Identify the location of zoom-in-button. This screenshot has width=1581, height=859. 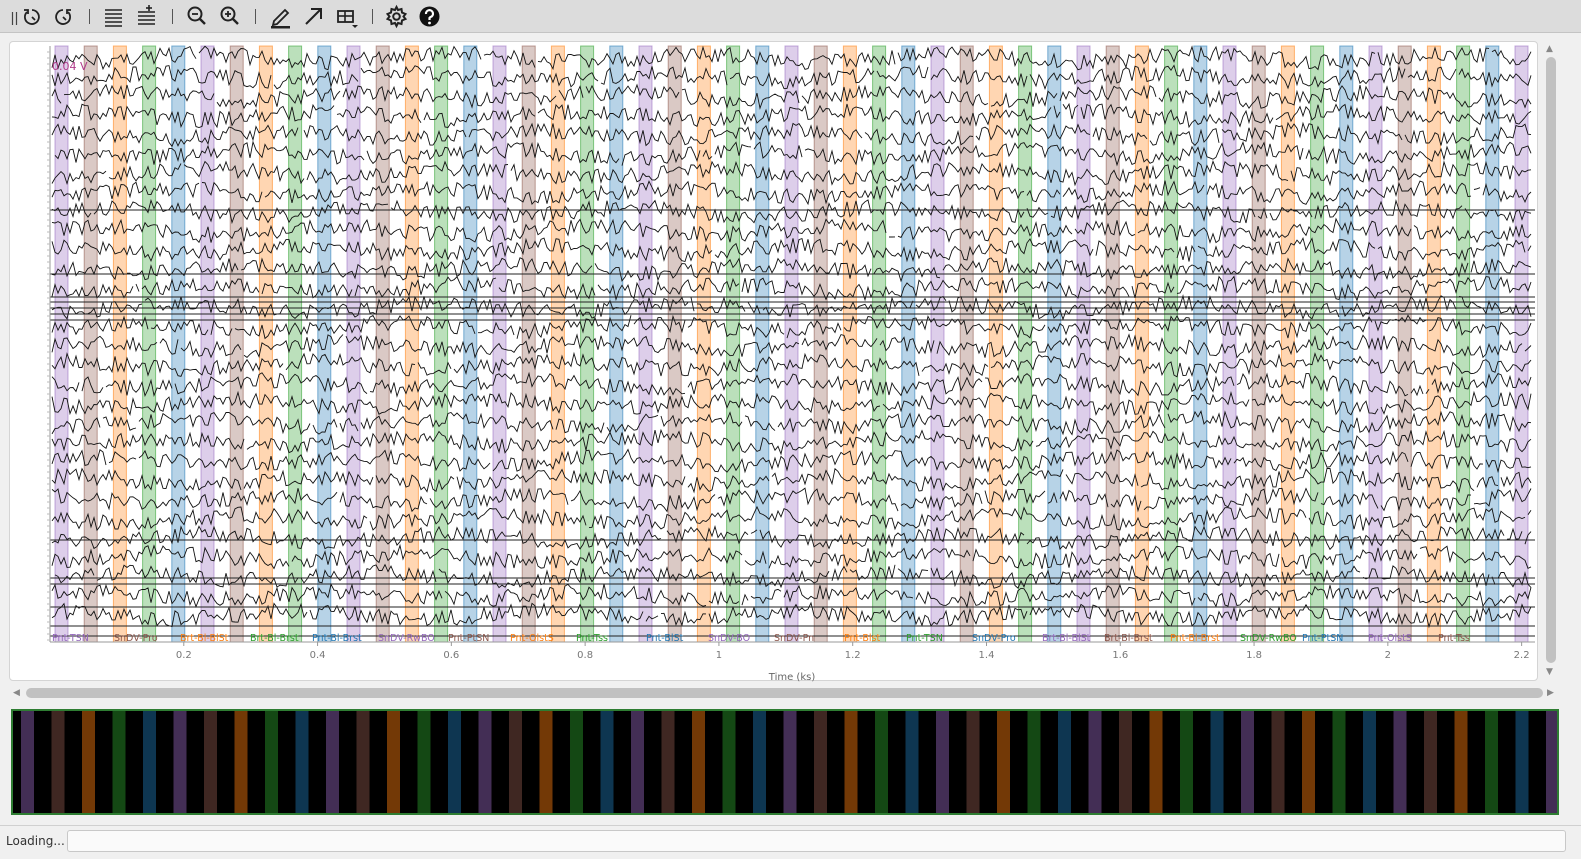
(230, 16).